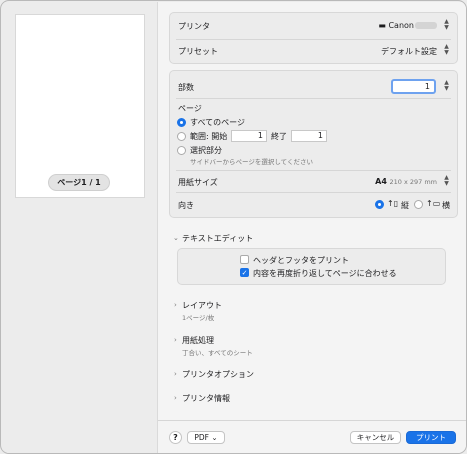 The image size is (467, 454). Describe the element at coordinates (190, 108) in the screenshot. I see `pages-label: ページ` at that location.